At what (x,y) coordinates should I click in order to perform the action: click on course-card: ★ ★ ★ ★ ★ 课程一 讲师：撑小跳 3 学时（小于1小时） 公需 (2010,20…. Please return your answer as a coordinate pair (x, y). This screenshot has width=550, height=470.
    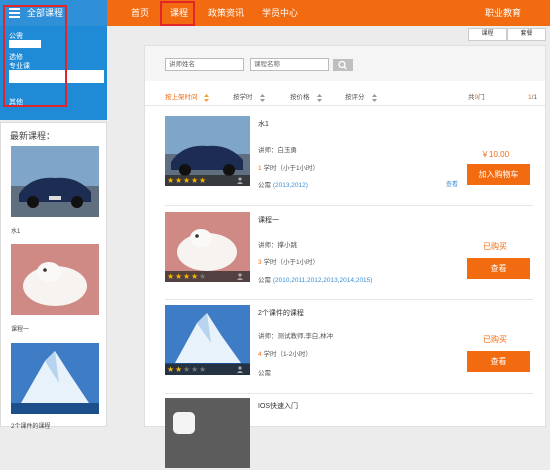
    Looking at the image, I should click on (349, 256).